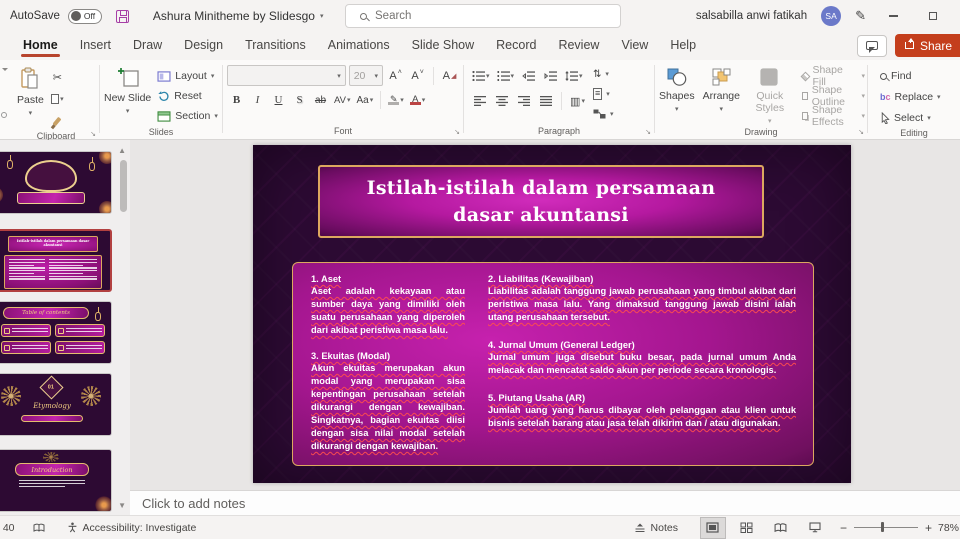 The width and height of the screenshot is (960, 539). I want to click on grow-font-button: A ˄, so click(395, 76).